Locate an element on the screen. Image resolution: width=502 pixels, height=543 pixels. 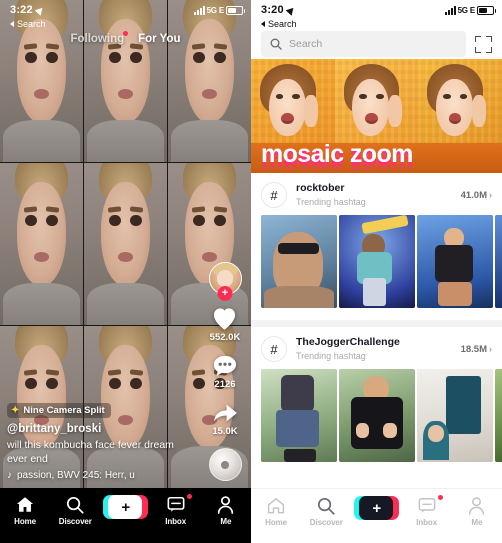
search-input: Search is located at coordinates (363, 44).